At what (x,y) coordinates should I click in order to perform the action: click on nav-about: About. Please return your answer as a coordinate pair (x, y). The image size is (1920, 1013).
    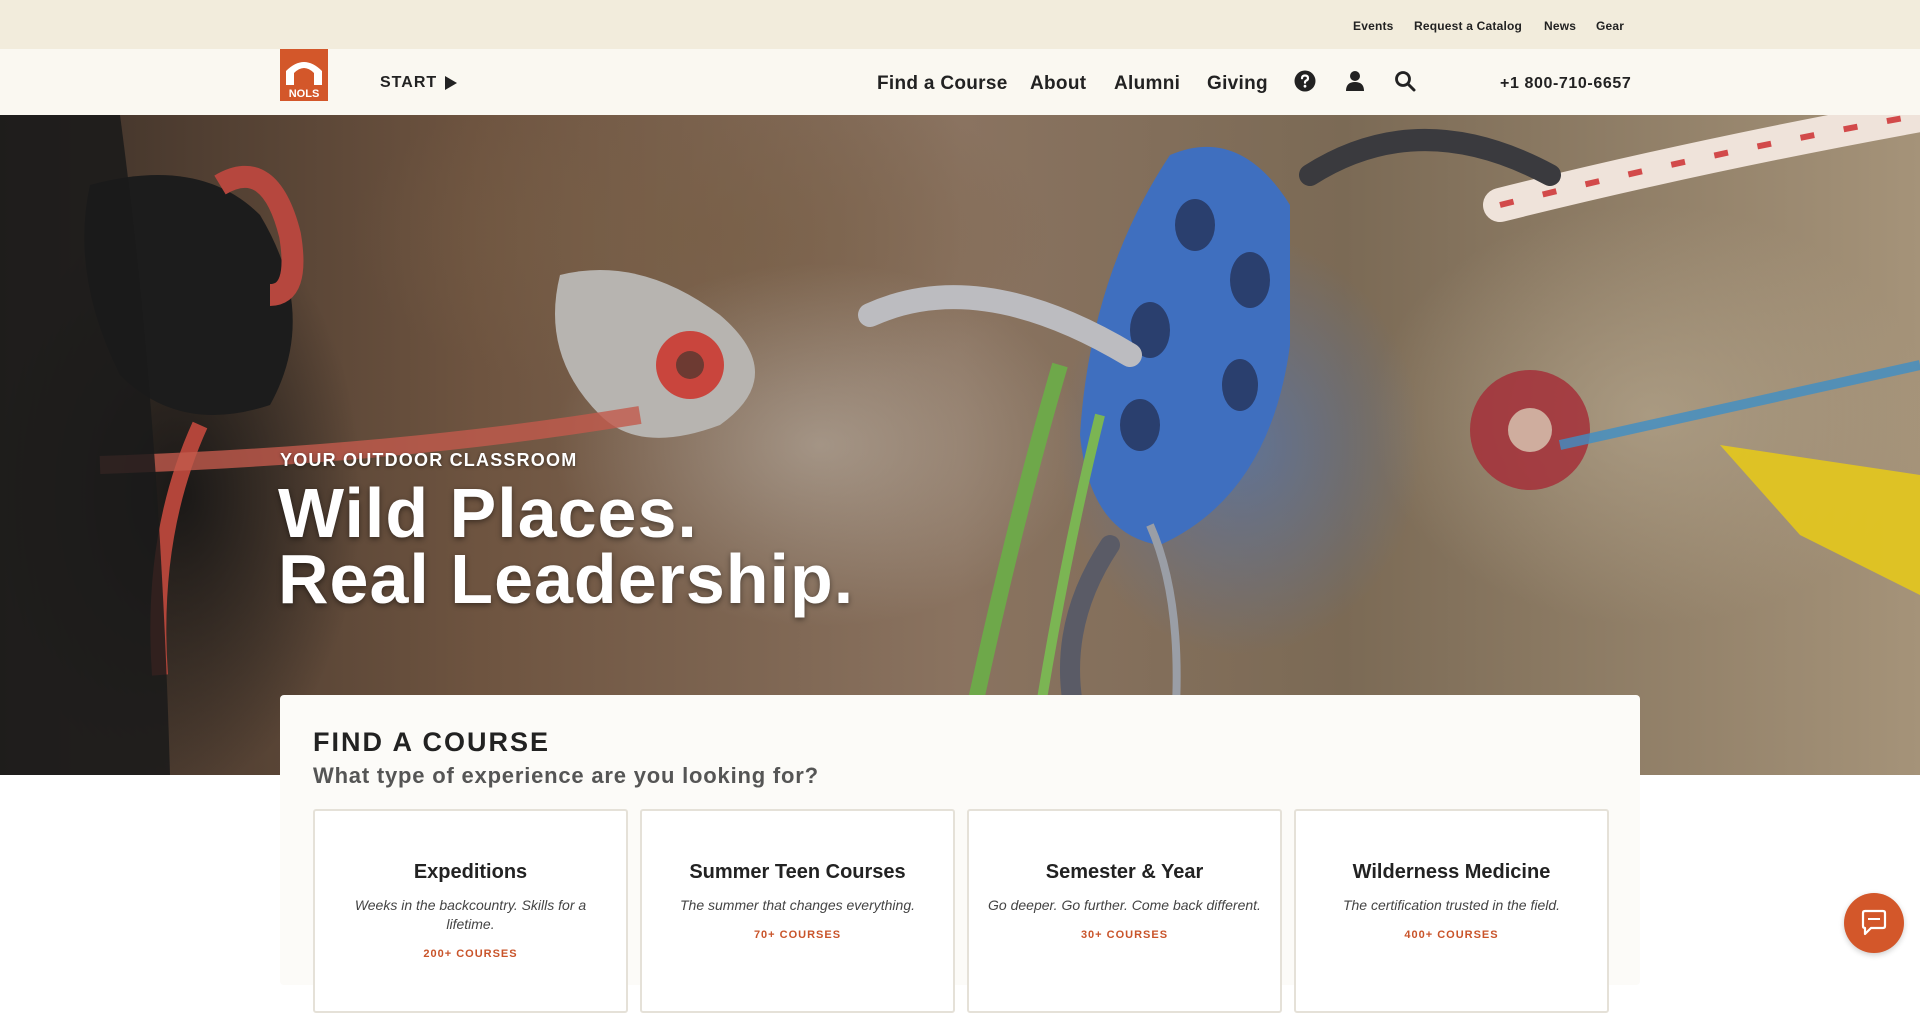
    Looking at the image, I should click on (1058, 84).